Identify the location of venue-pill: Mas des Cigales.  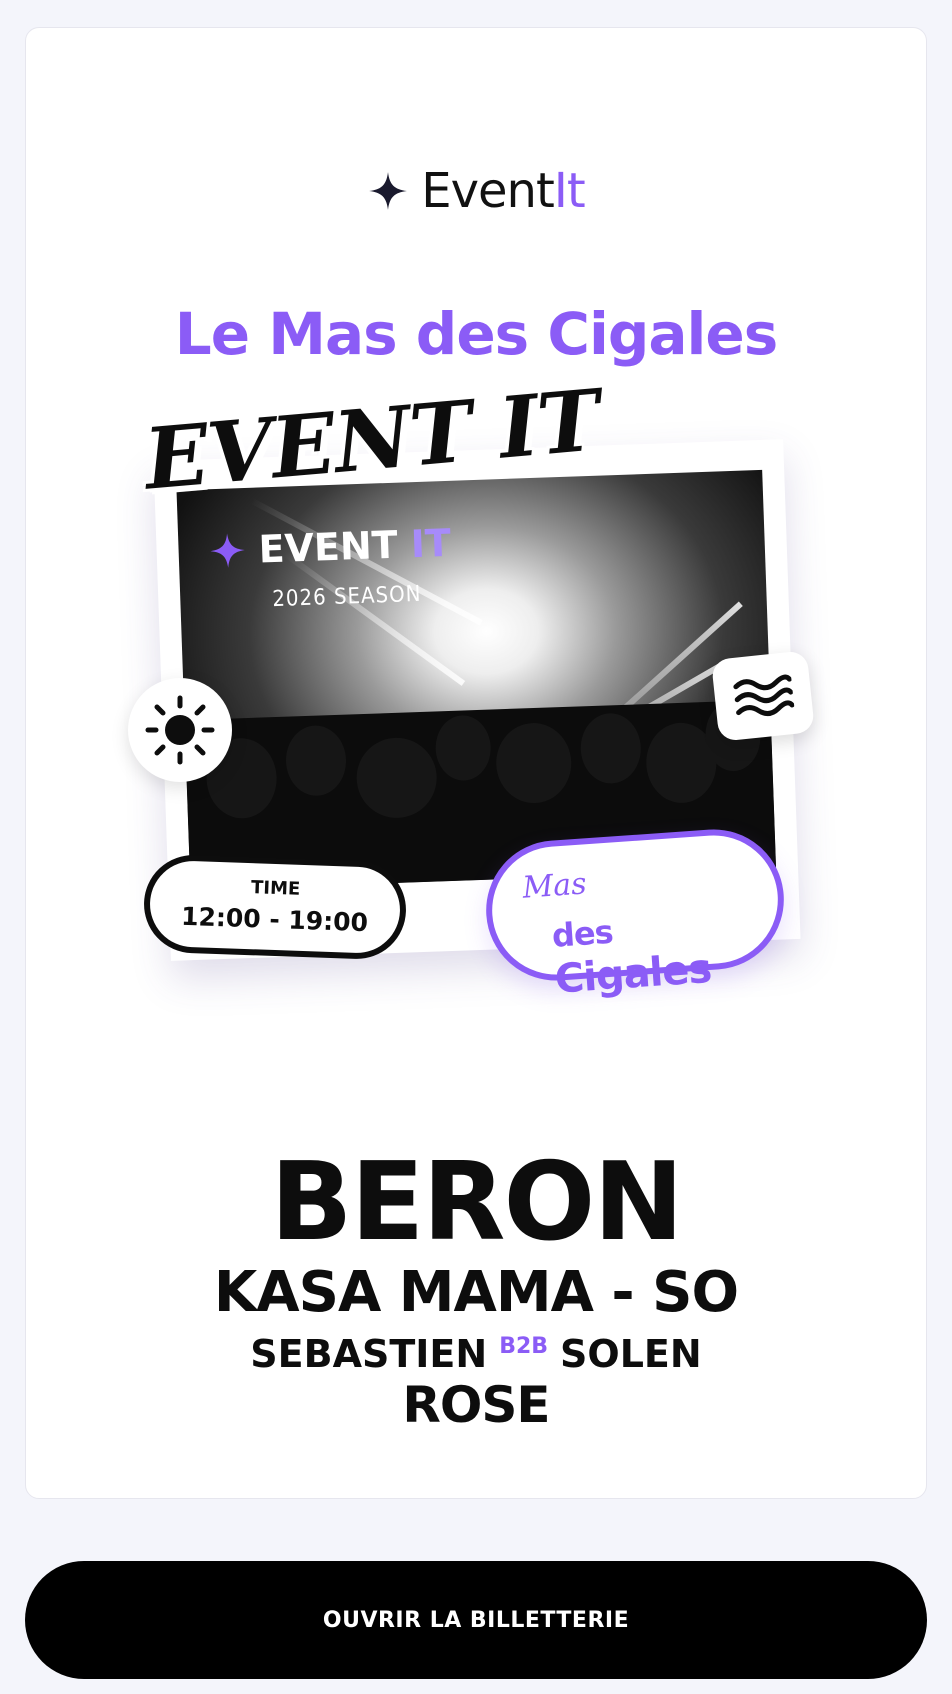
(635, 913).